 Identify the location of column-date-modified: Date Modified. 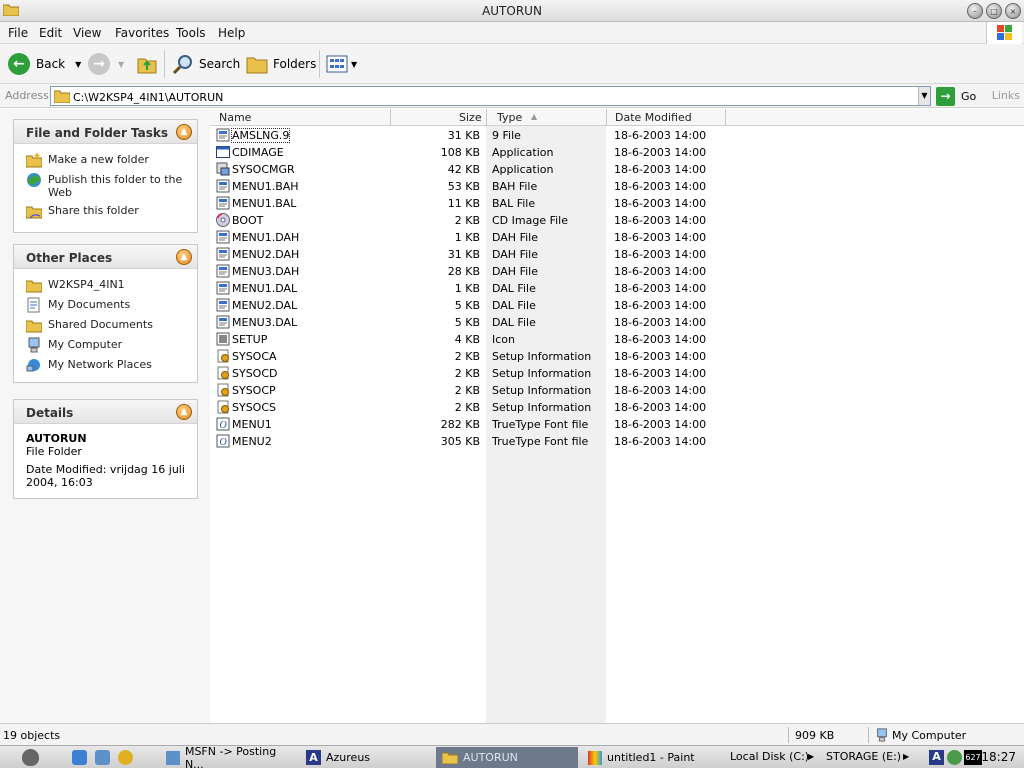
(653, 117).